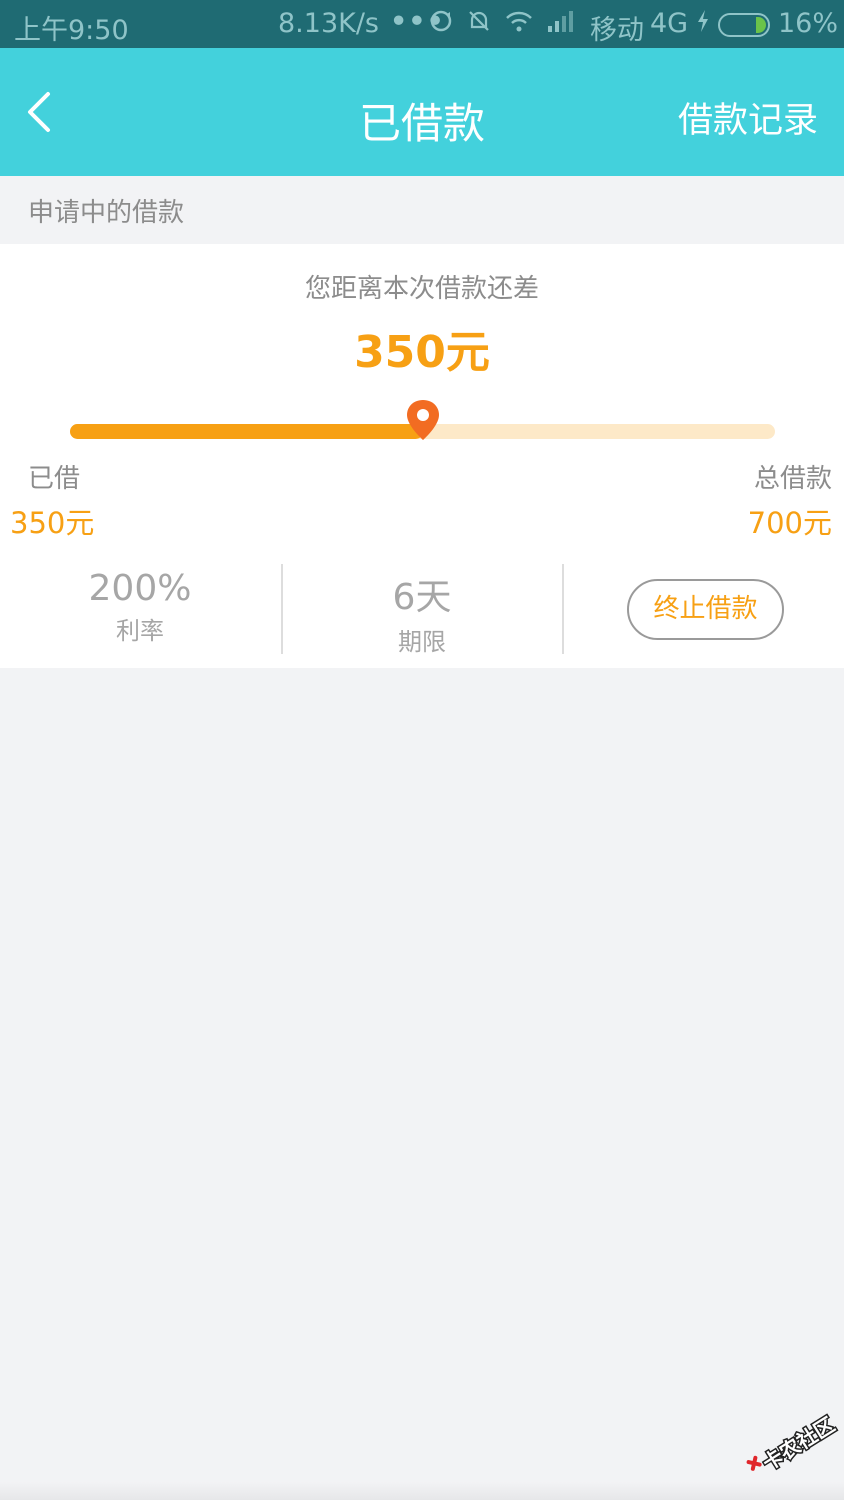 The image size is (844, 1500). What do you see at coordinates (246, 431) in the screenshot?
I see `loan-progress-fill` at bounding box center [246, 431].